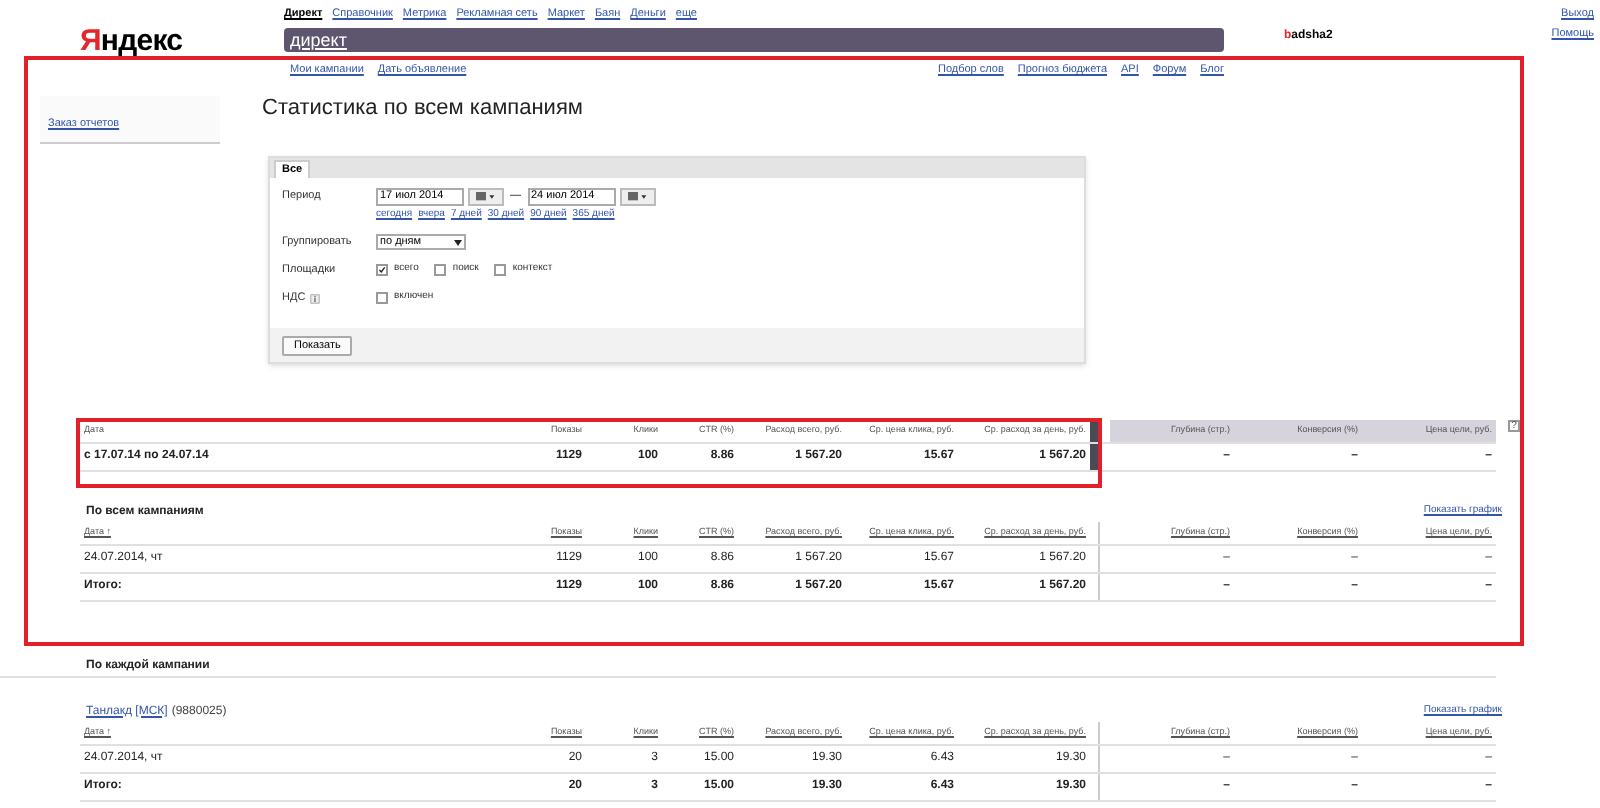 This screenshot has width=1600, height=808. I want to click on caret-icon, so click(458, 242).